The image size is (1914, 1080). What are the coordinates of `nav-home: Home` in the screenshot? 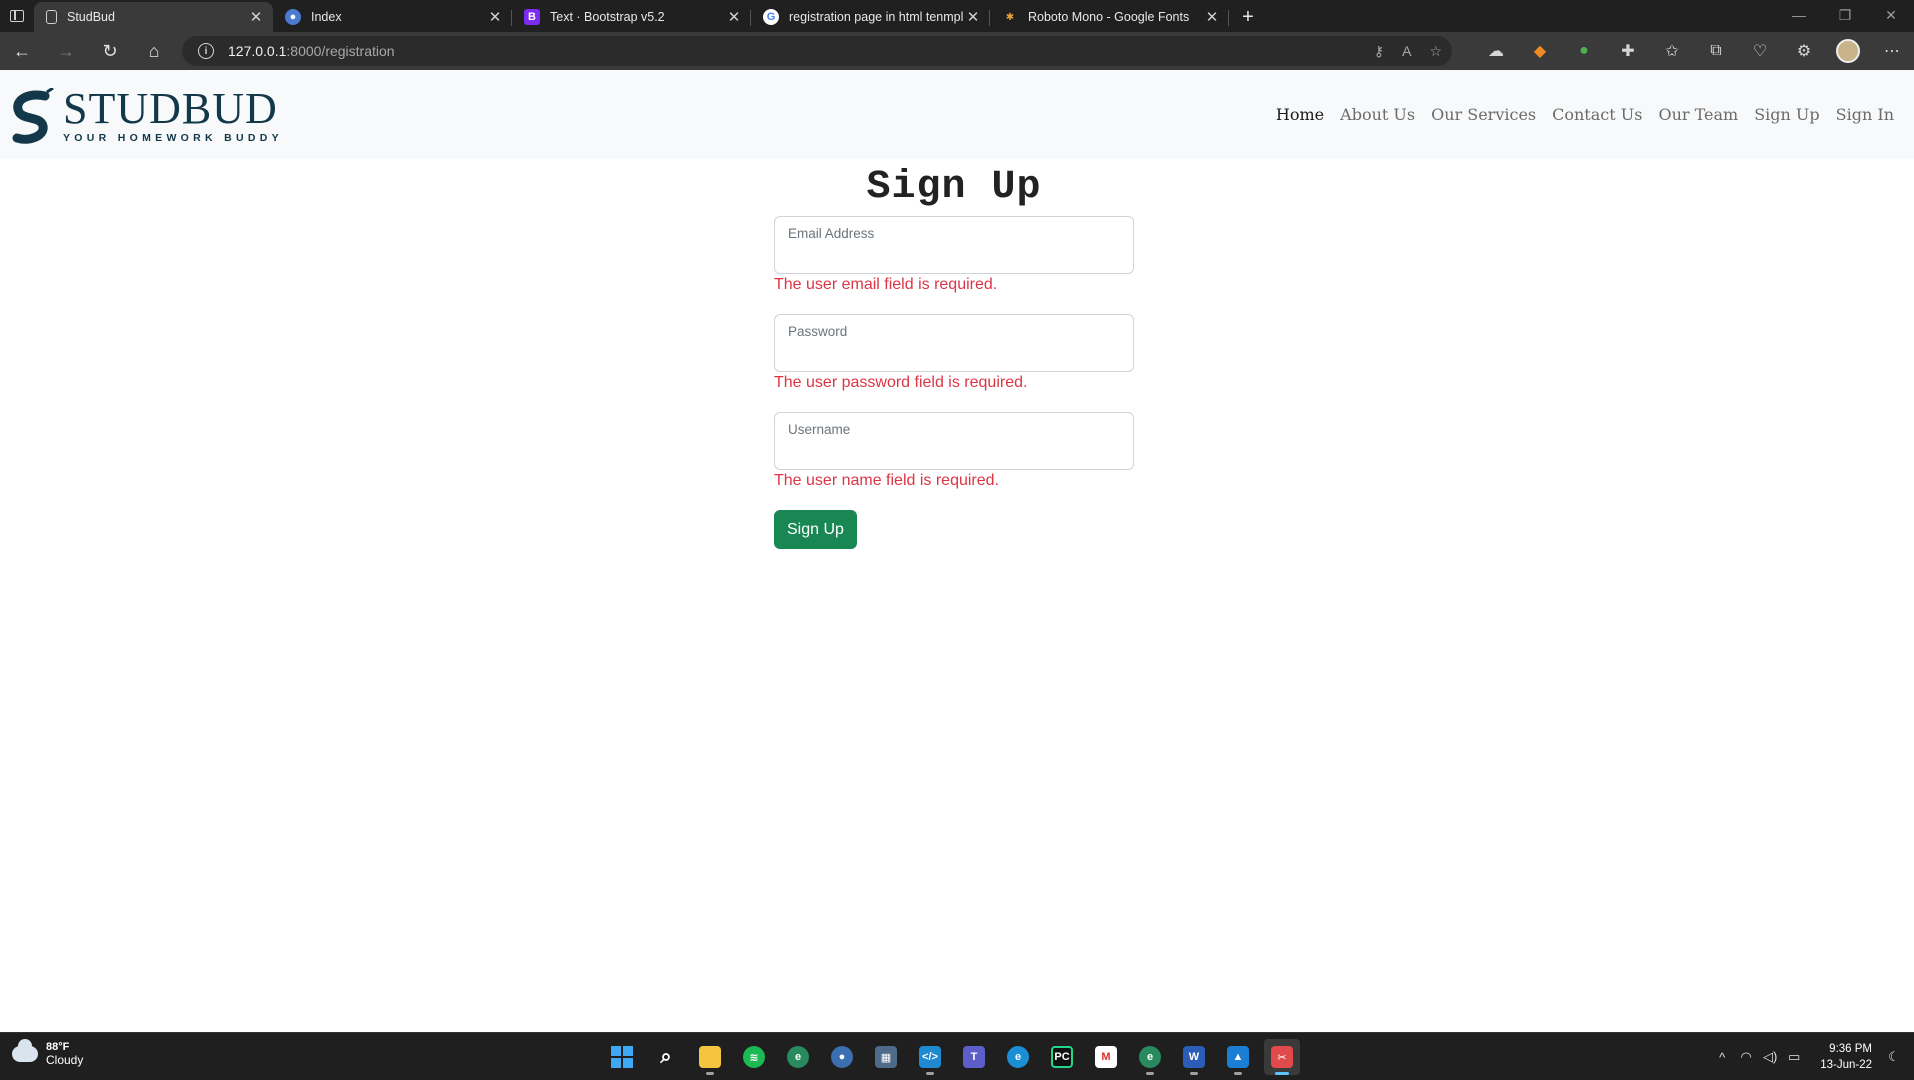 It's located at (1300, 114).